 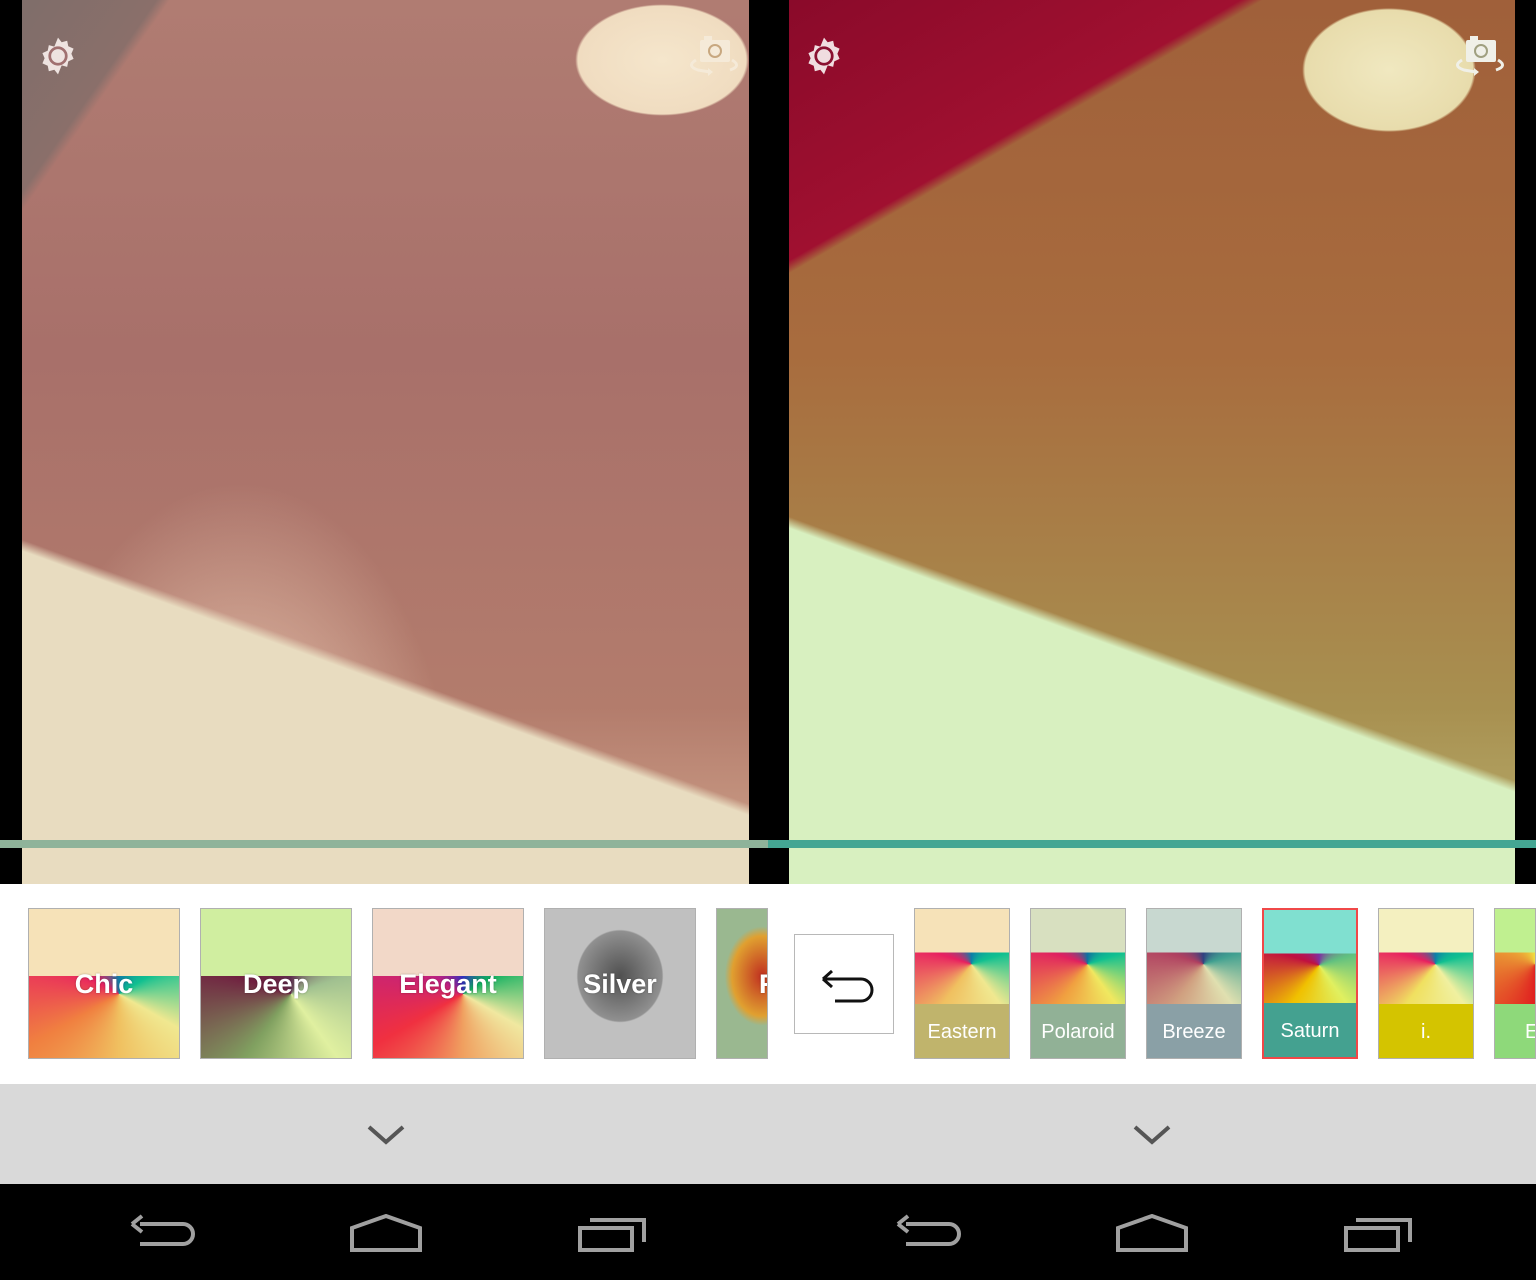 What do you see at coordinates (104, 983) in the screenshot?
I see `filter-thumb-chic: Chic` at bounding box center [104, 983].